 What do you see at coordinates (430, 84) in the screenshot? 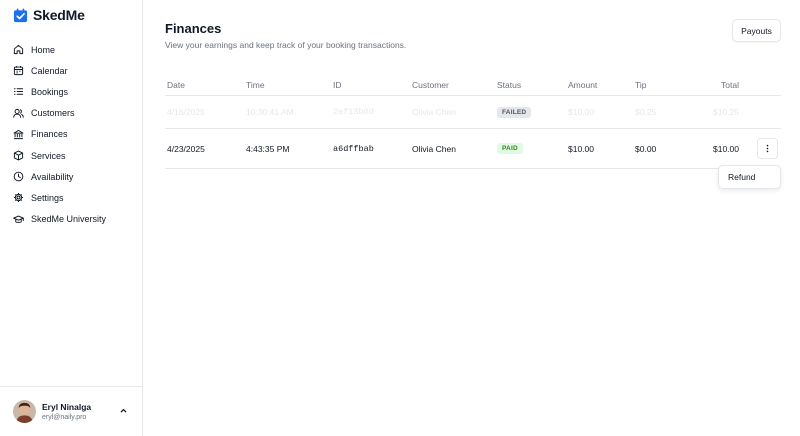
I see `header-customer: Customer` at bounding box center [430, 84].